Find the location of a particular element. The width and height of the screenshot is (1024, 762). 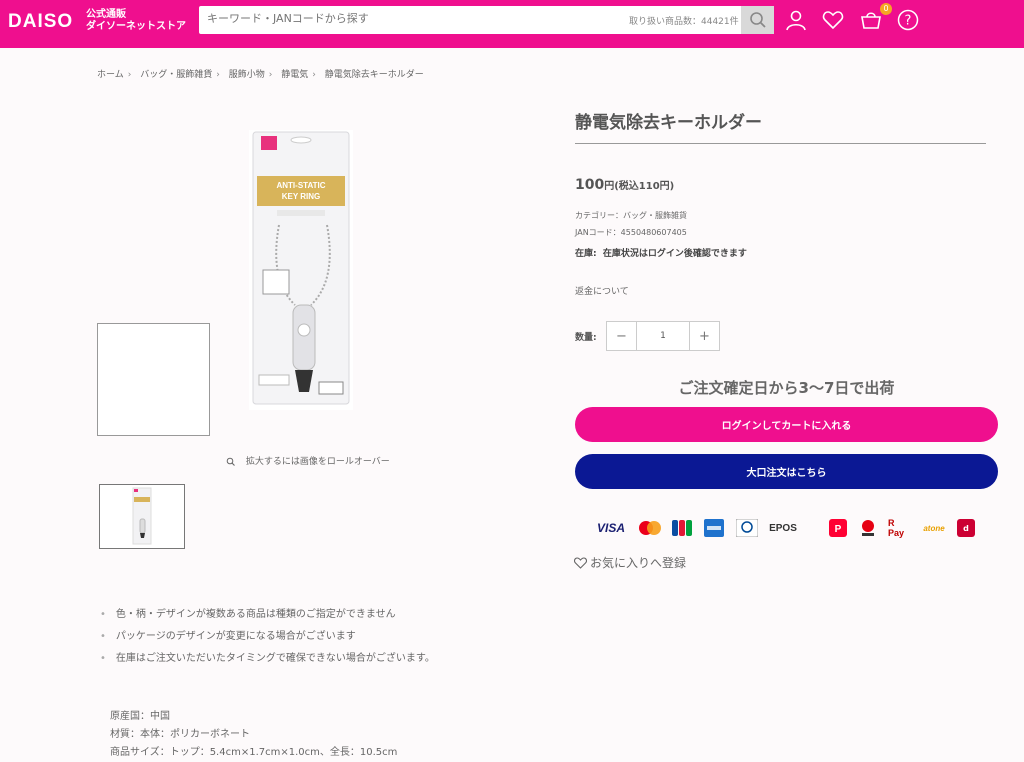

add-to-cart-button: ログインしてカートに入れる is located at coordinates (786, 424).